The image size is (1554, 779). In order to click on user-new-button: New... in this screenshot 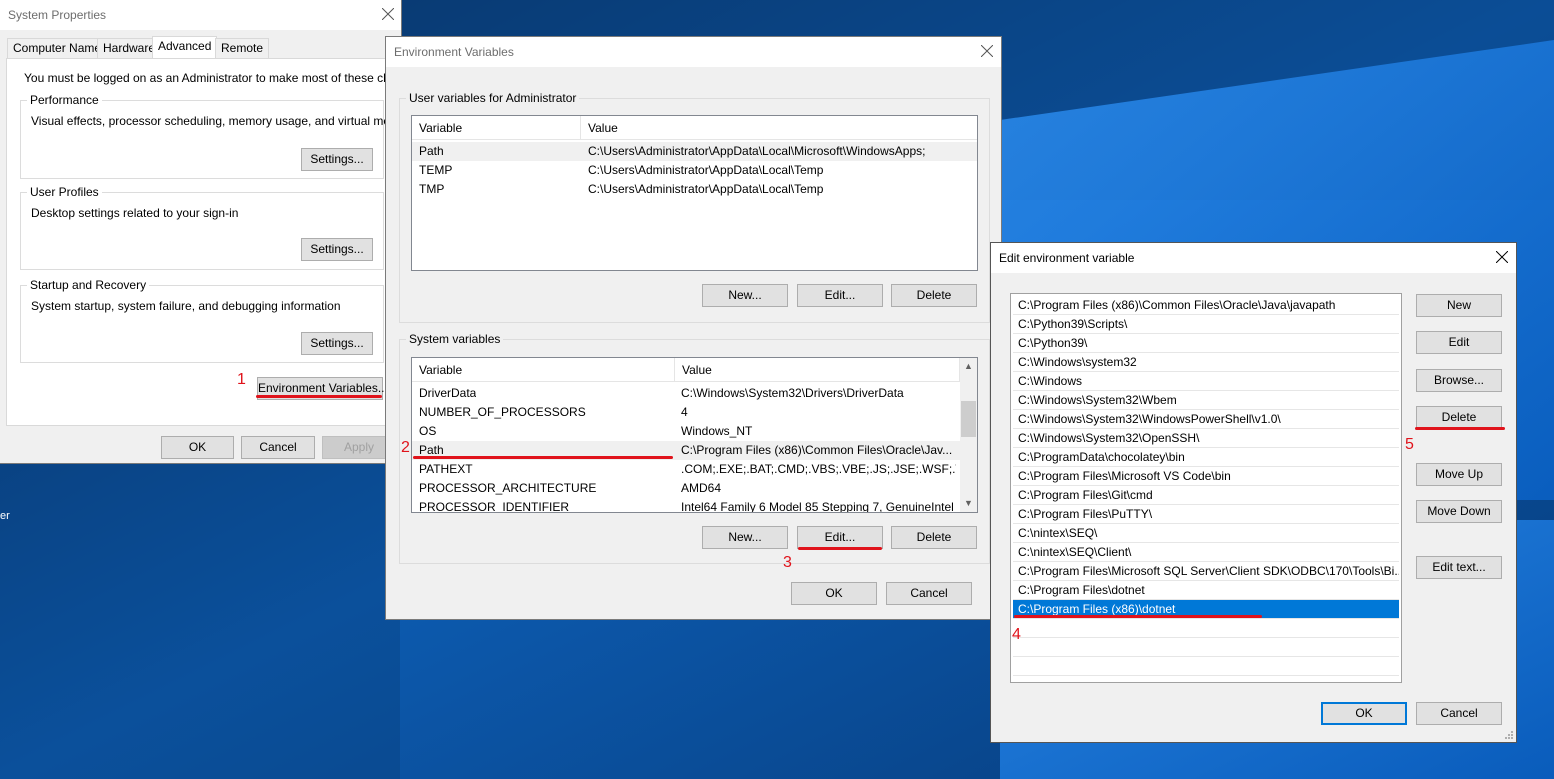, I will do `click(745, 295)`.